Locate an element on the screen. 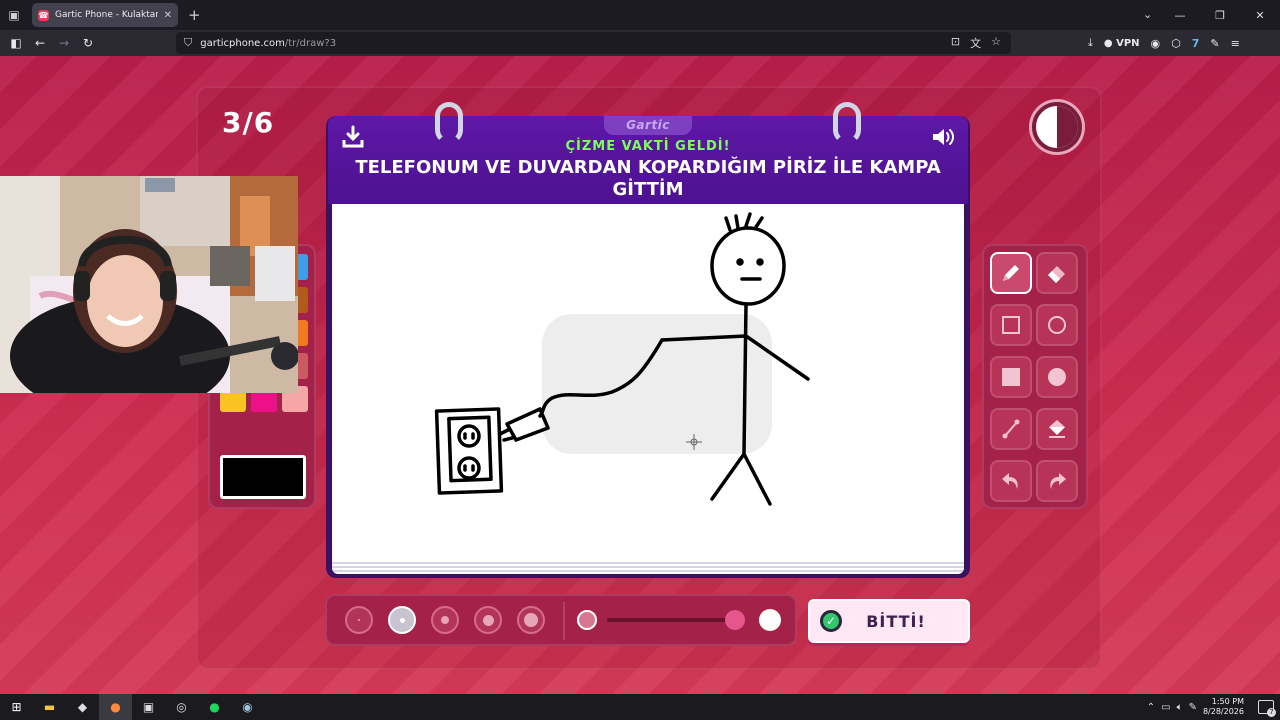  notification-icon: 7 is located at coordinates (1267, 708).